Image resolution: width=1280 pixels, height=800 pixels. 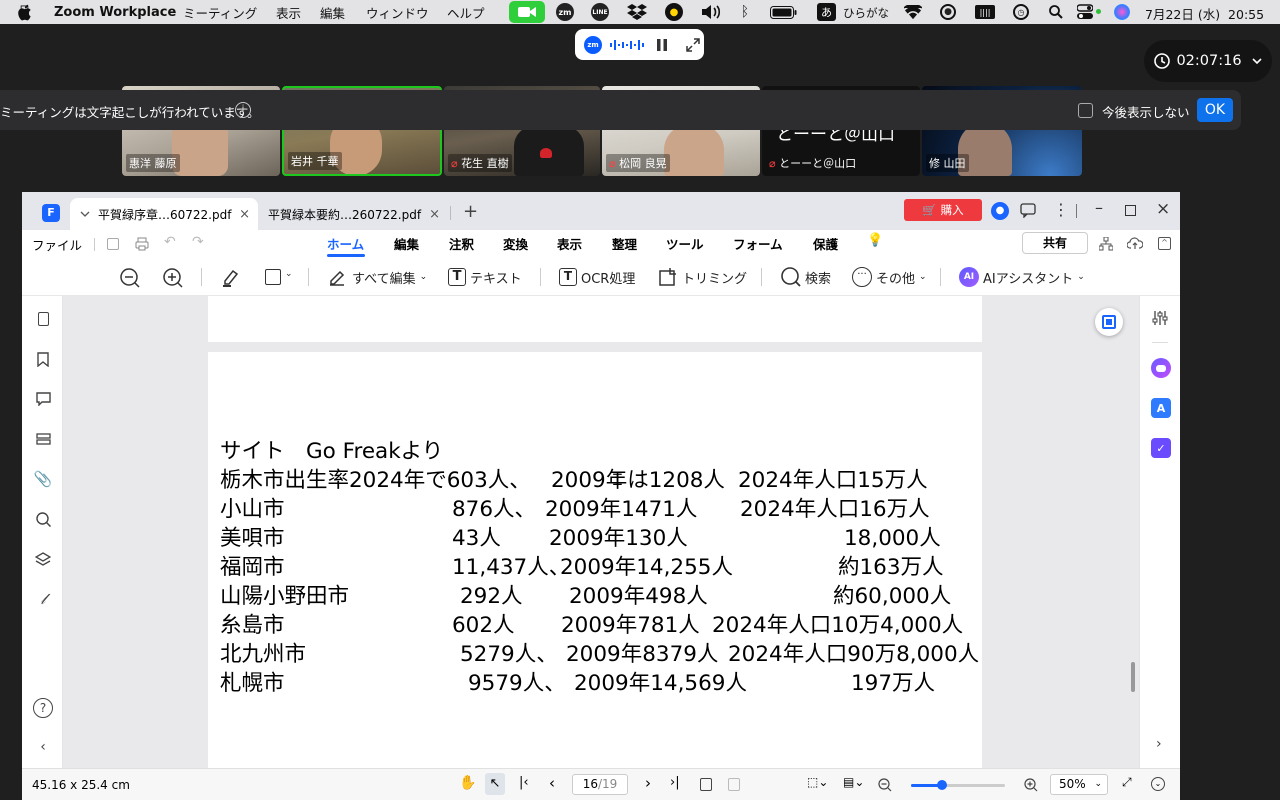 What do you see at coordinates (43, 708) in the screenshot?
I see `help-icon: ?` at bounding box center [43, 708].